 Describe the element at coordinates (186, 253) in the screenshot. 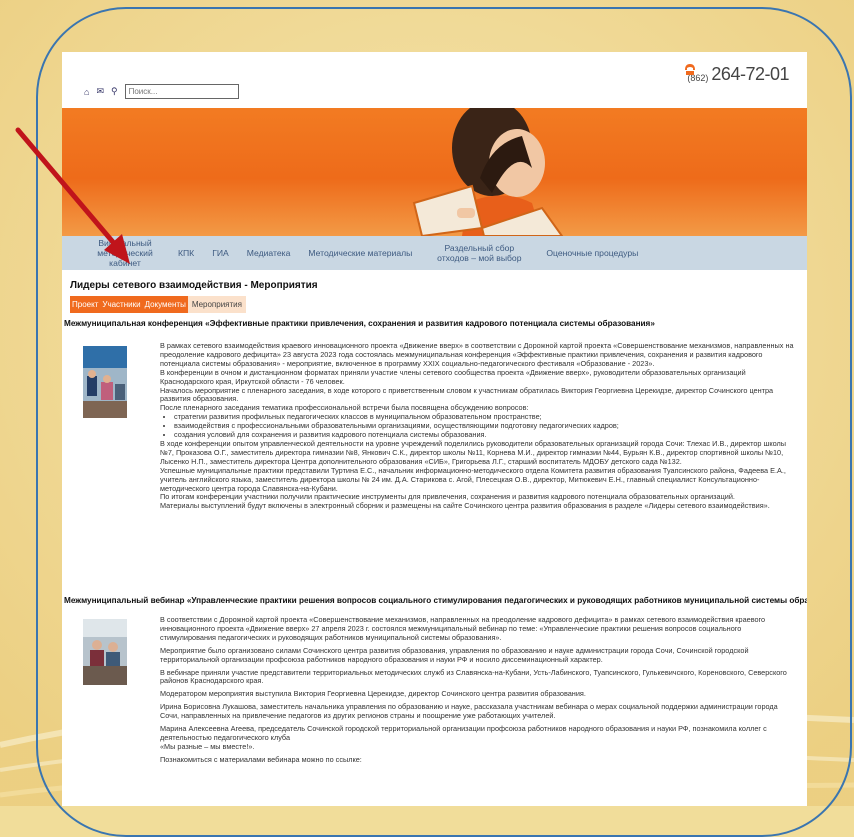

I see `nav-item-kpk: КПК` at that location.